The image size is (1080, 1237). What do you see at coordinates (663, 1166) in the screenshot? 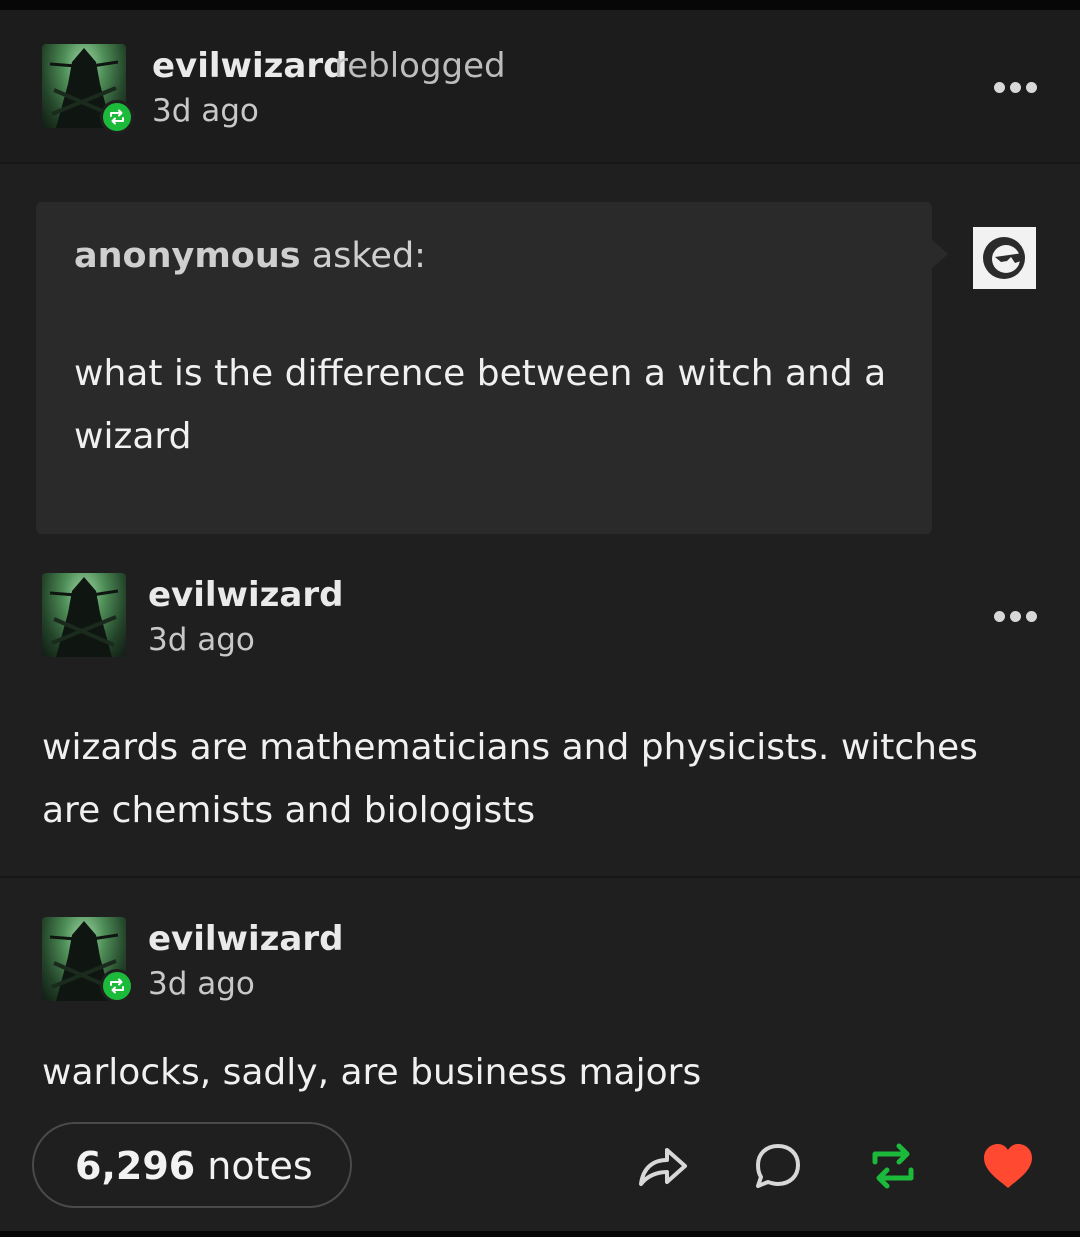
I see `share-icon` at bounding box center [663, 1166].